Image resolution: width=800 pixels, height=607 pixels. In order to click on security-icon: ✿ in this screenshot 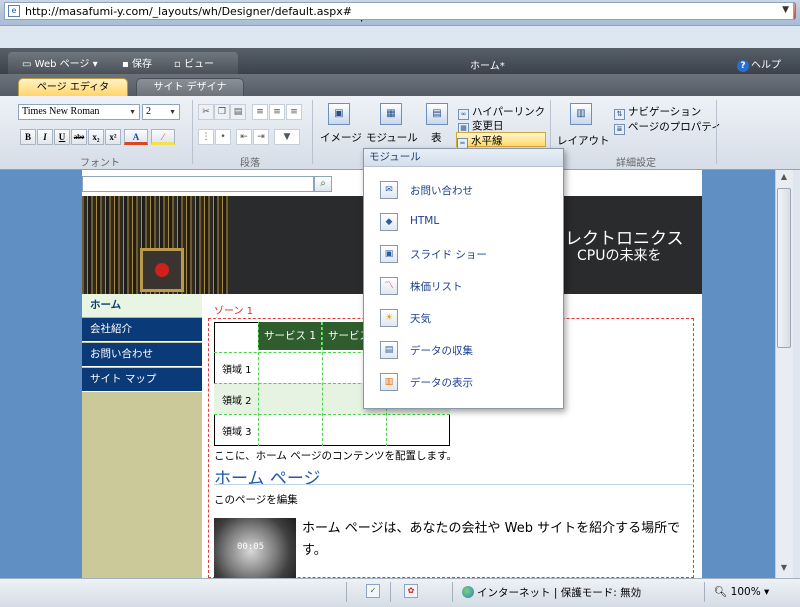, I will do `click(411, 591)`.